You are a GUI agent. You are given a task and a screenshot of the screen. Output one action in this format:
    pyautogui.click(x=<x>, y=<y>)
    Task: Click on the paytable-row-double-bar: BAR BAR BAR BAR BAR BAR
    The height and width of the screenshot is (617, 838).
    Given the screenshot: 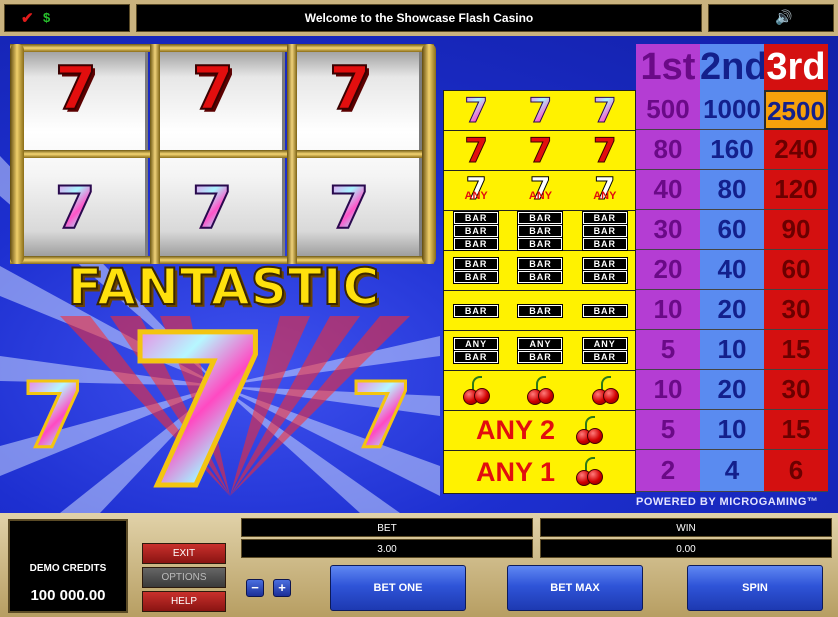 What is the action you would take?
    pyautogui.click(x=540, y=271)
    